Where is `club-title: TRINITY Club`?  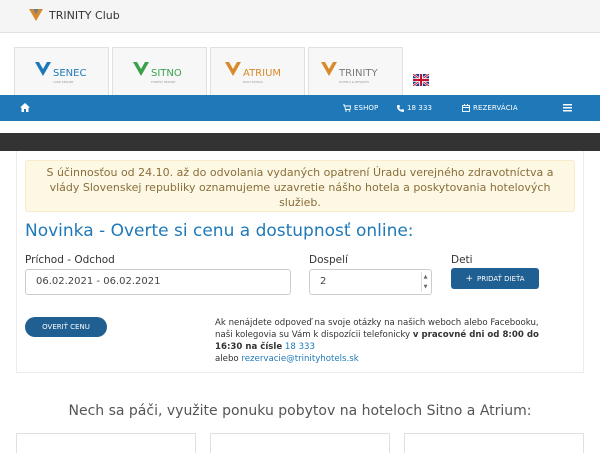
club-title: TRINITY Club is located at coordinates (84, 15).